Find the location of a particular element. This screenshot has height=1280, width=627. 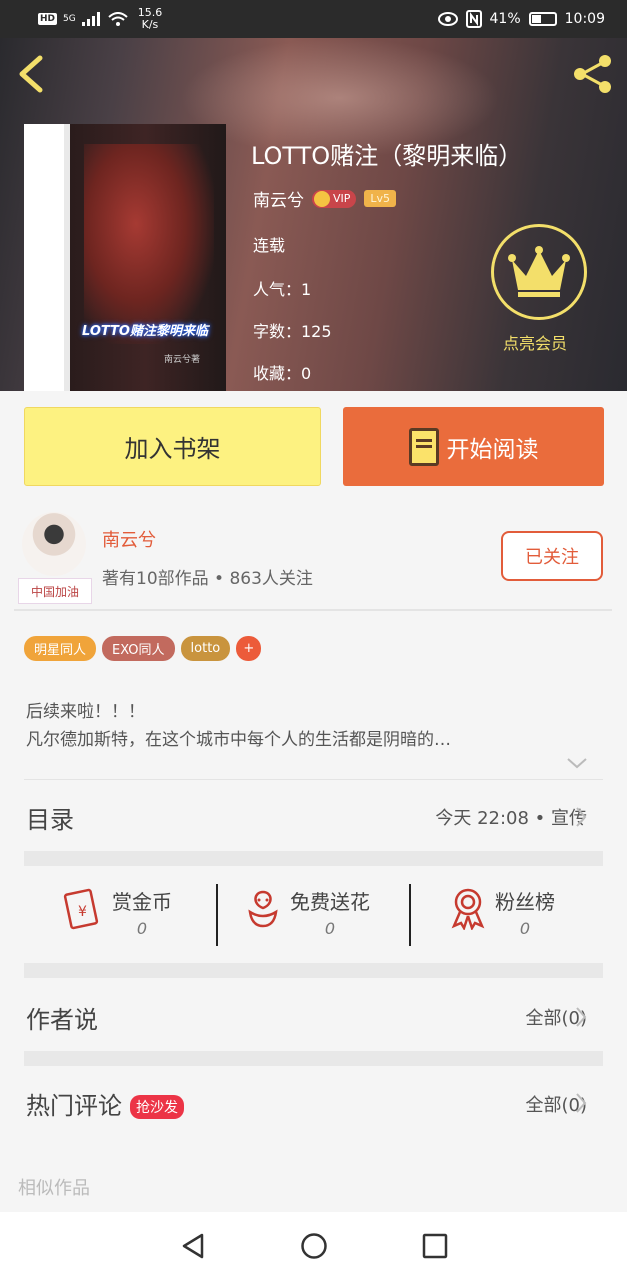

back-icon is located at coordinates (31, 74).